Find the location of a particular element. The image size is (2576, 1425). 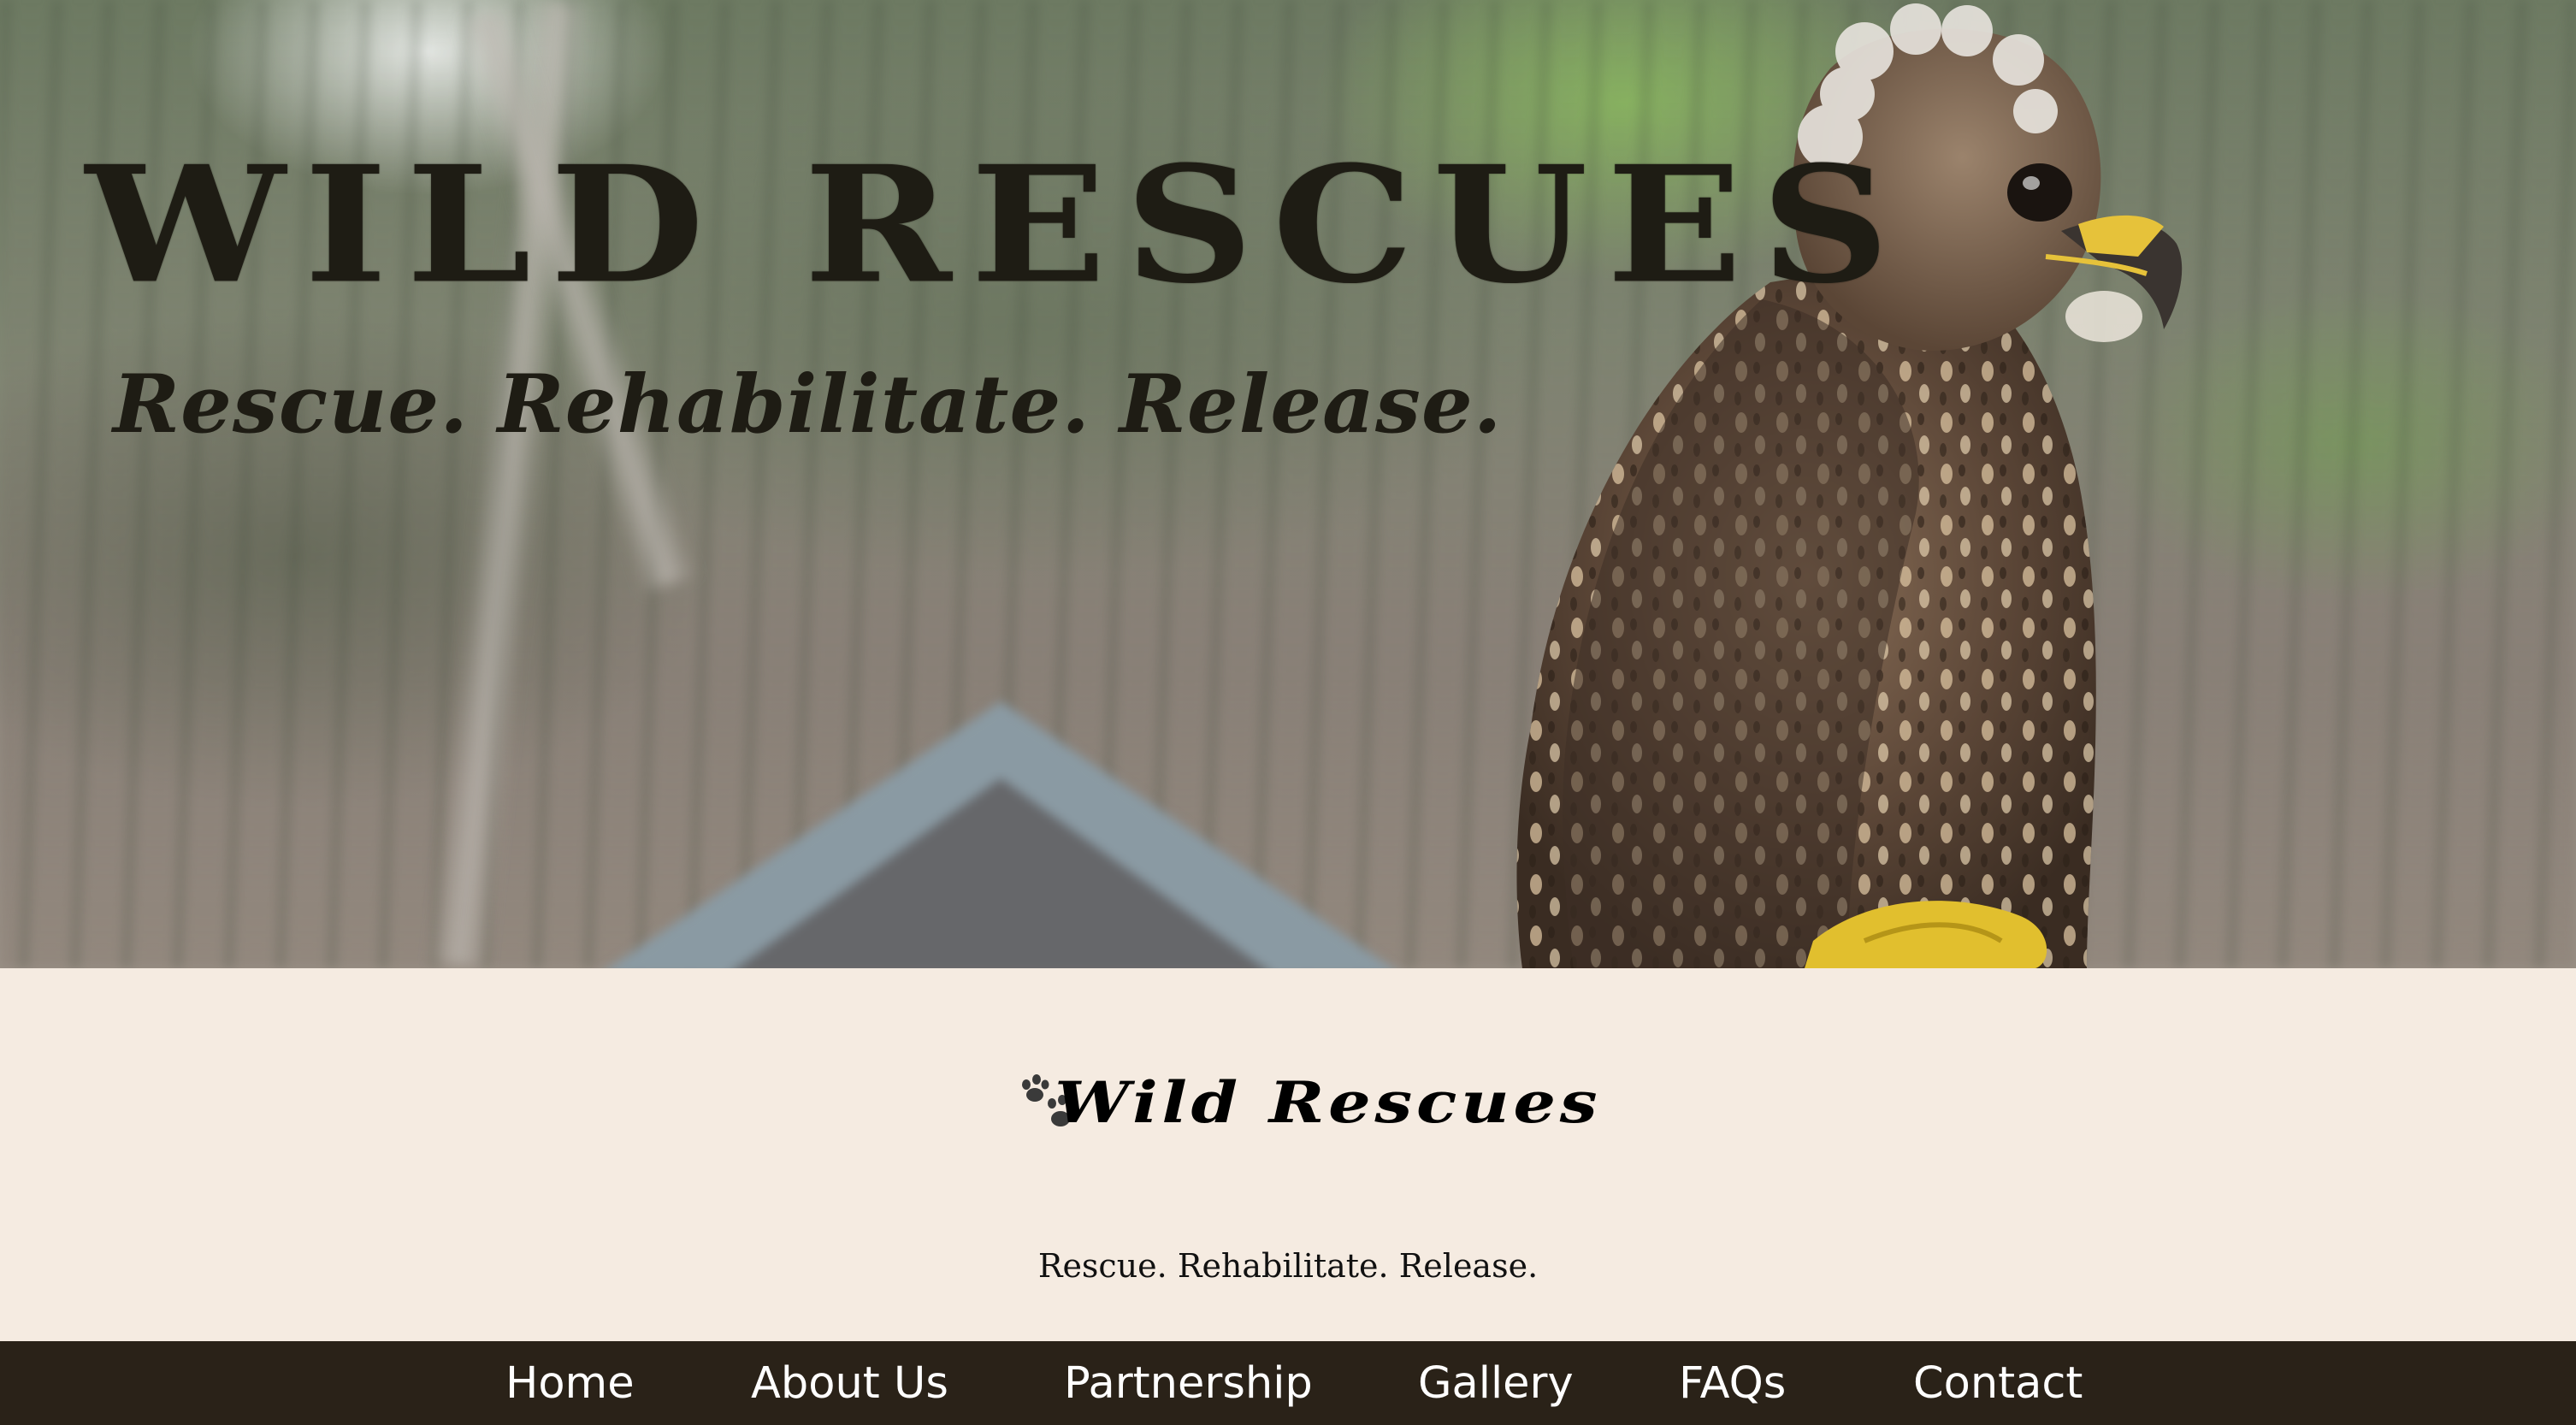

nav-item-faqs: FAQs is located at coordinates (1732, 1383).